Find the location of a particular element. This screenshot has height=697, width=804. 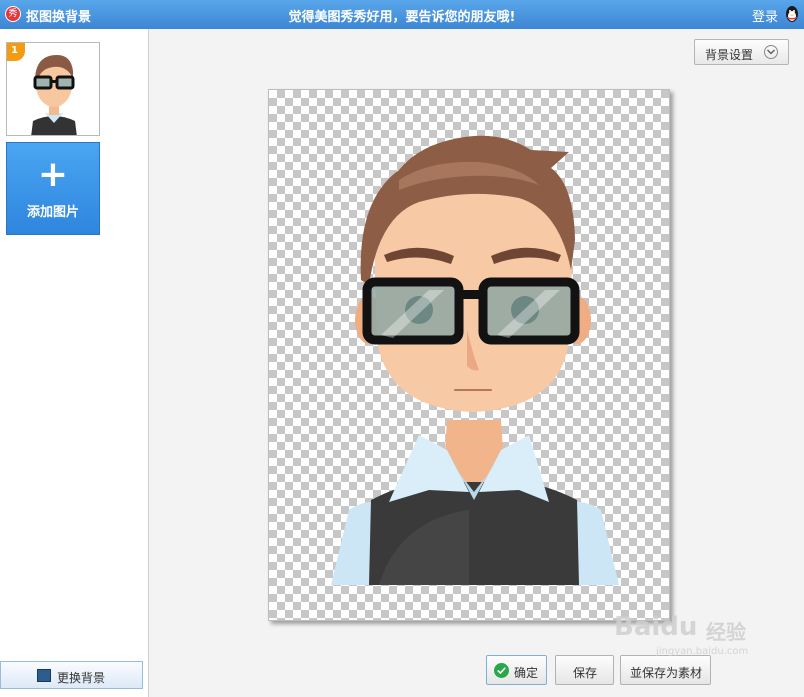

chevron-down-icon is located at coordinates (771, 52).